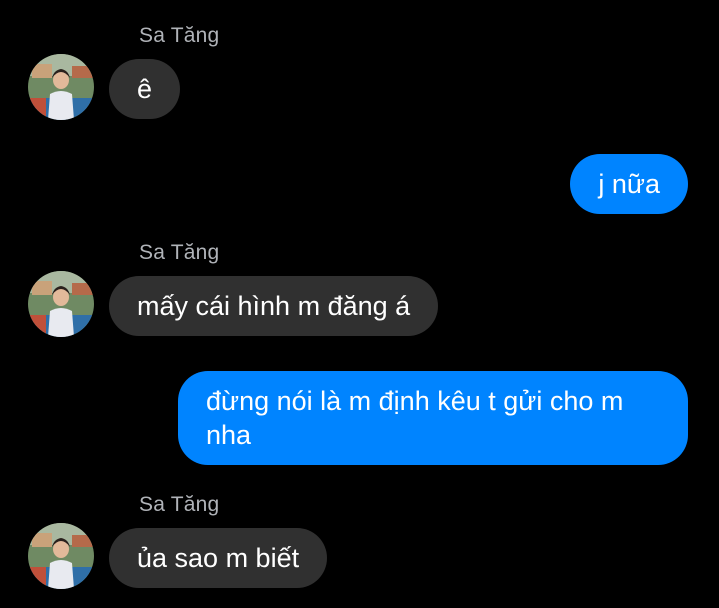 The width and height of the screenshot is (719, 608). Describe the element at coordinates (629, 184) in the screenshot. I see `outgoing-message-bubble: j nữa` at that location.